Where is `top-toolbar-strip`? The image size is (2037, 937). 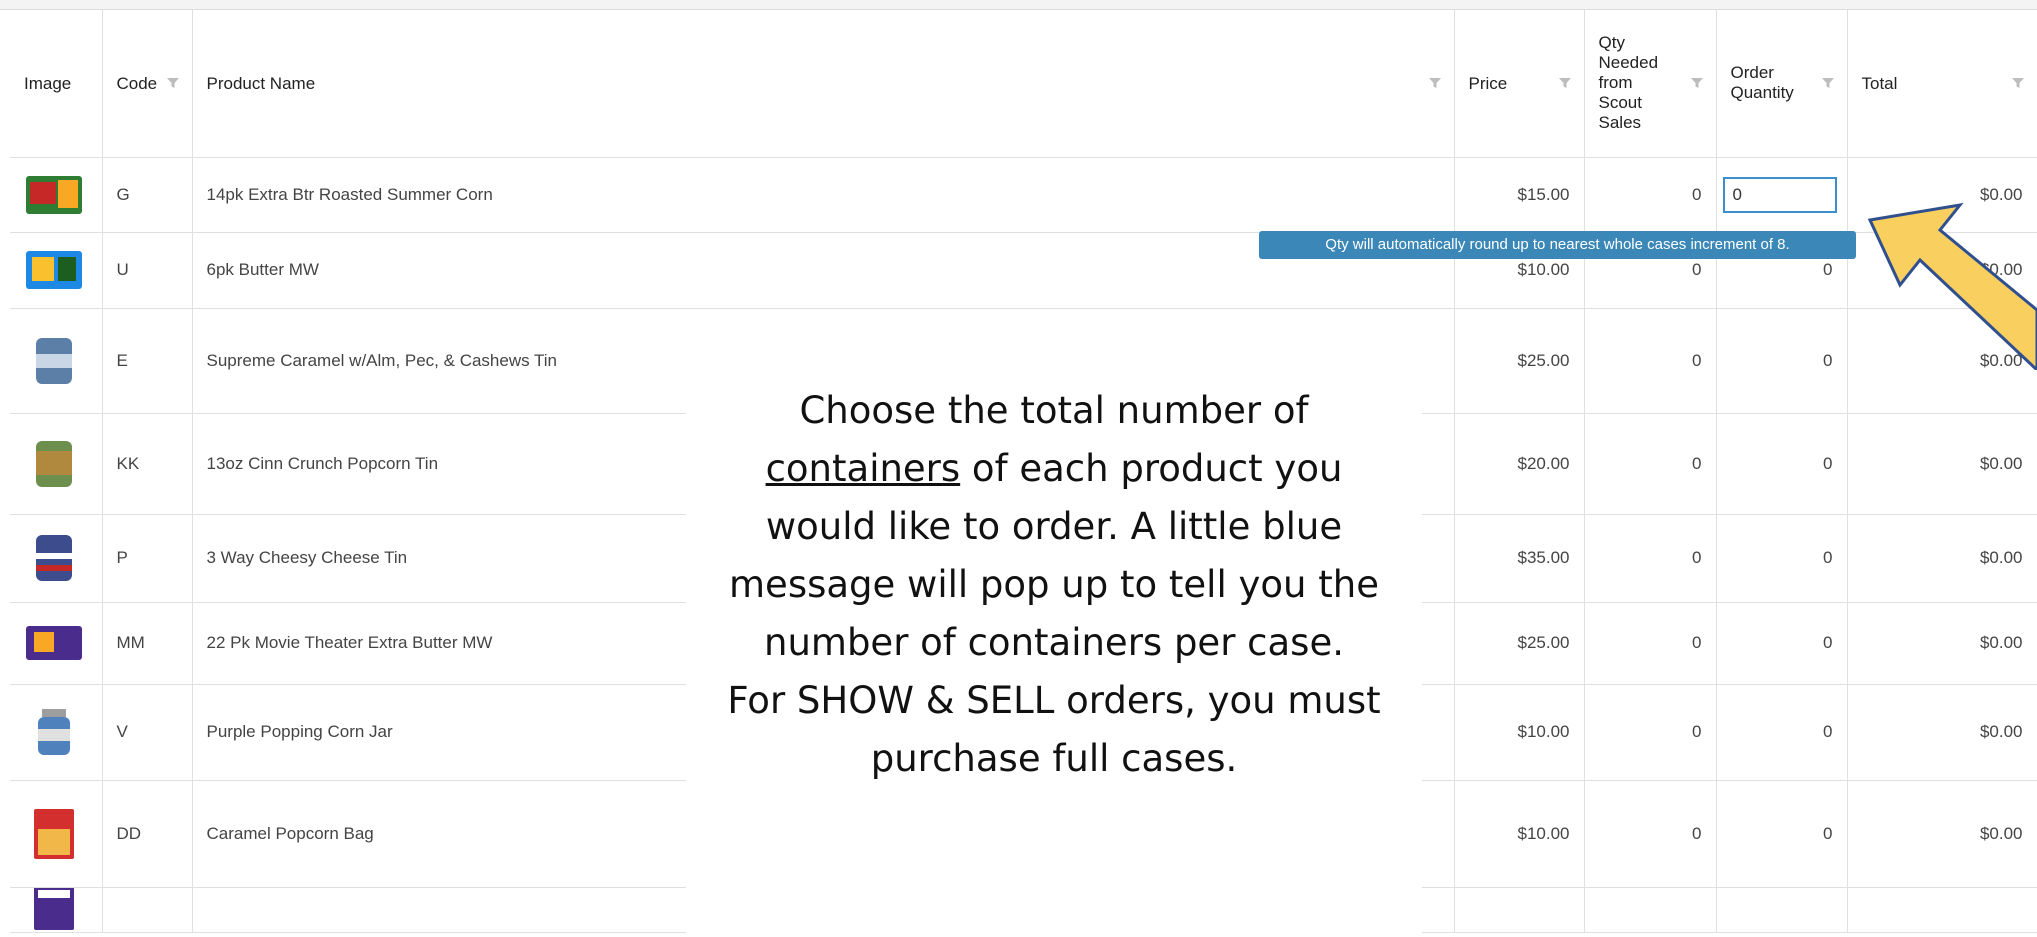
top-toolbar-strip is located at coordinates (1018, 5).